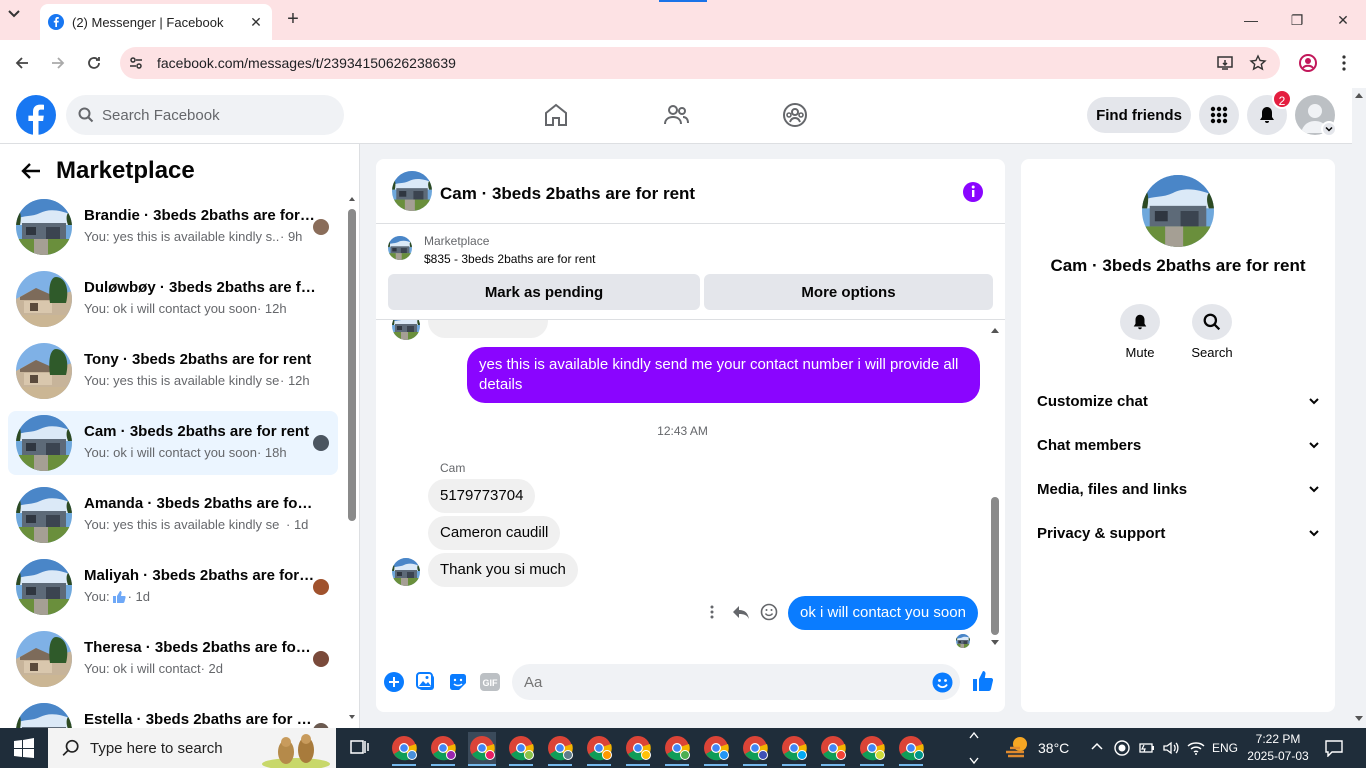 The width and height of the screenshot is (1366, 768). Describe the element at coordinates (200, 647) in the screenshot. I see `chat-name: Theresa · 3beds 2baths are for rent` at that location.